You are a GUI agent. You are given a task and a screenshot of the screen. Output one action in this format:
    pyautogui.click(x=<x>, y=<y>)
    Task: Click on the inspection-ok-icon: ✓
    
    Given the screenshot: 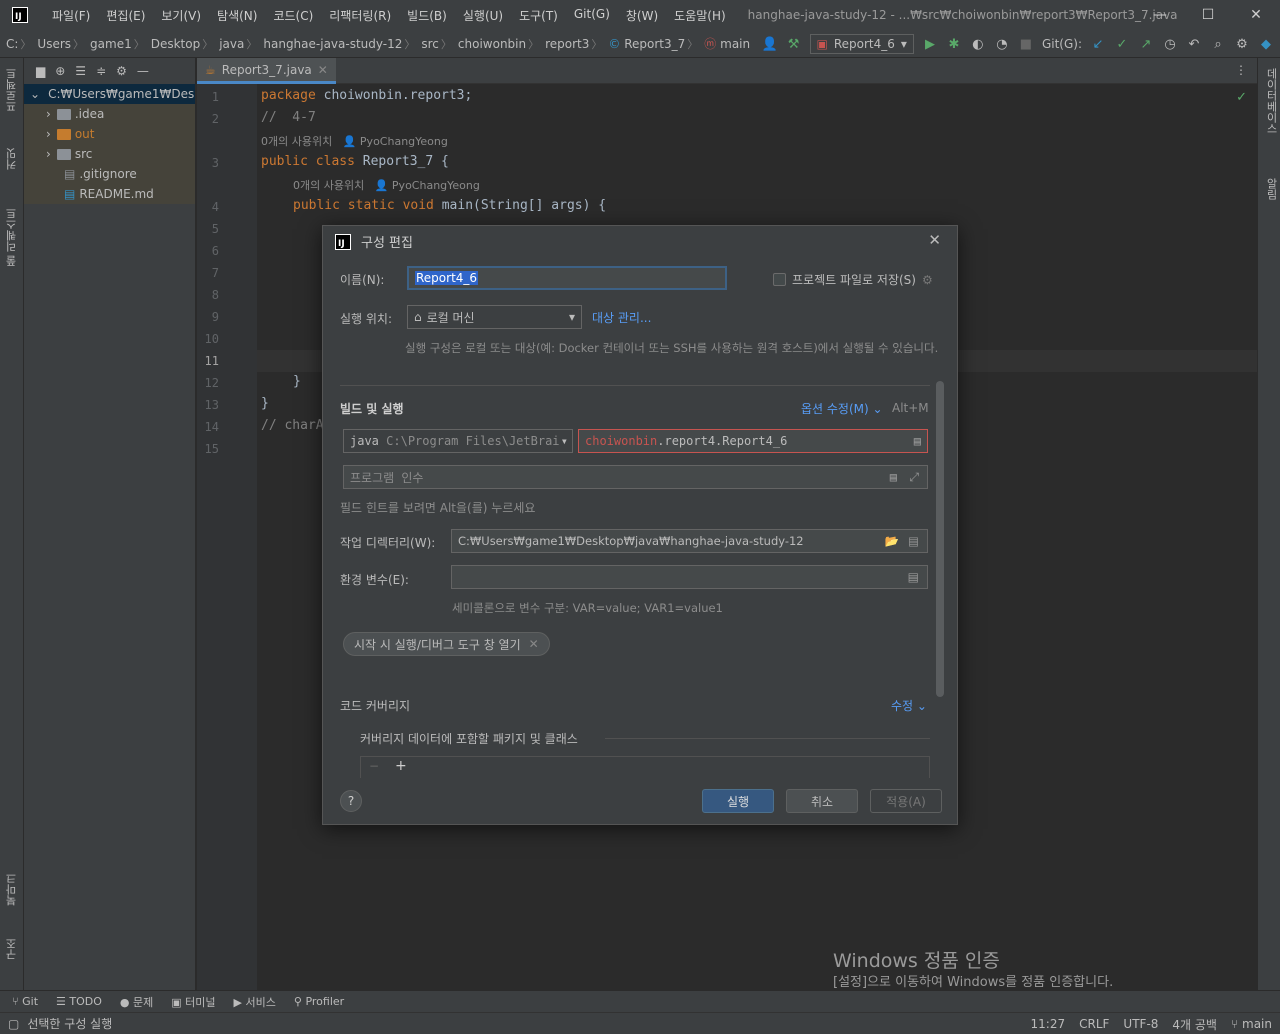 What is the action you would take?
    pyautogui.click(x=1241, y=97)
    